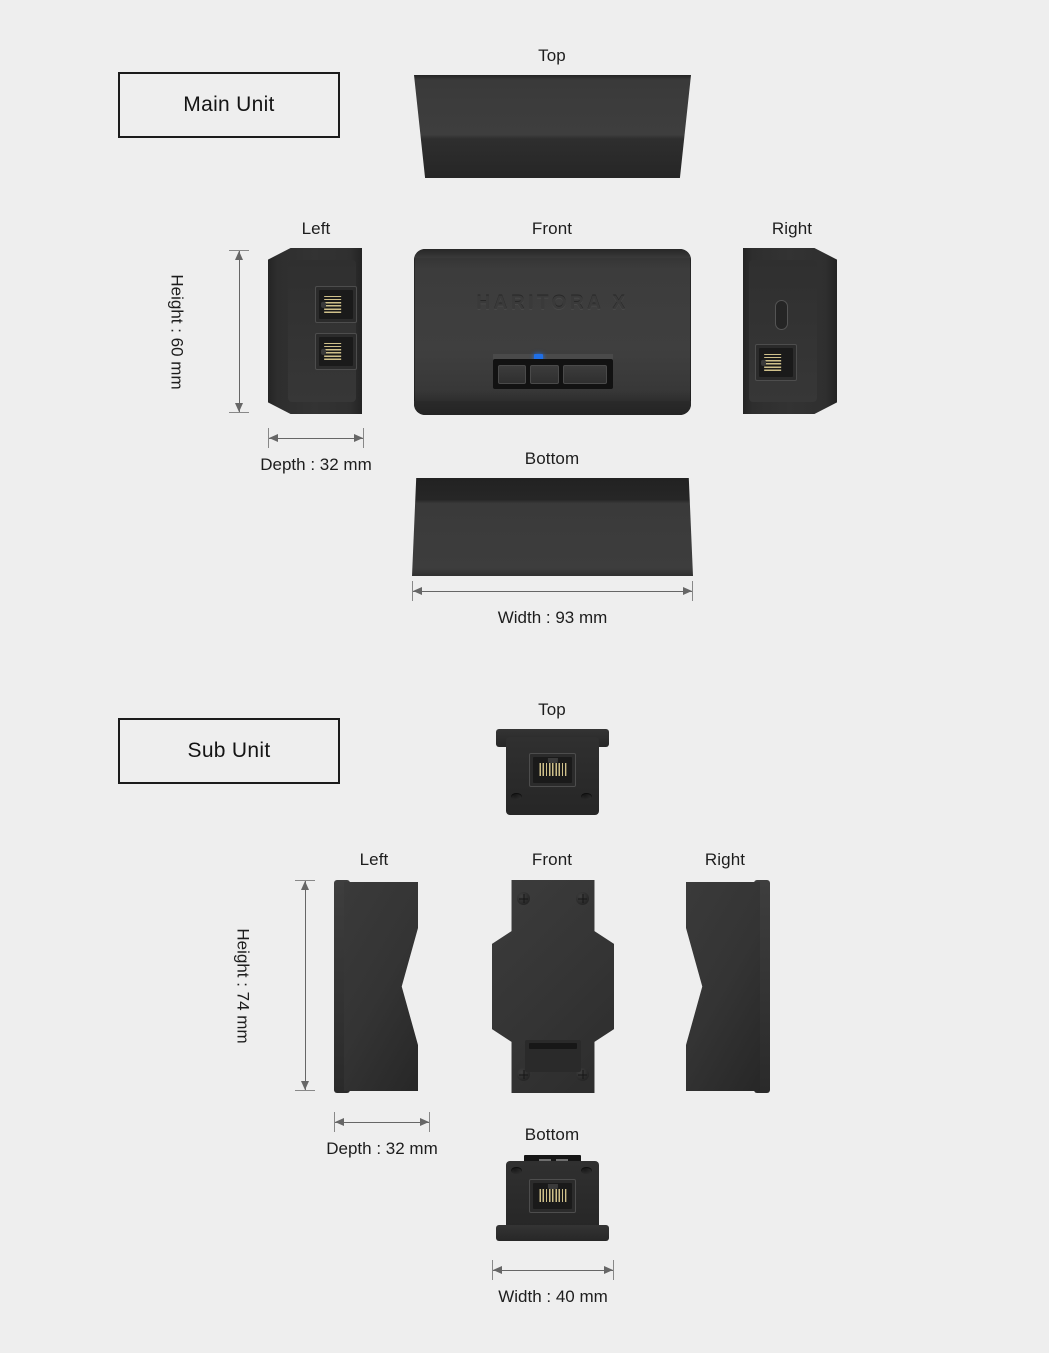 The height and width of the screenshot is (1353, 1049). Describe the element at coordinates (553, 1296) in the screenshot. I see `sub-unit-width-label: Width : 40 mm` at that location.